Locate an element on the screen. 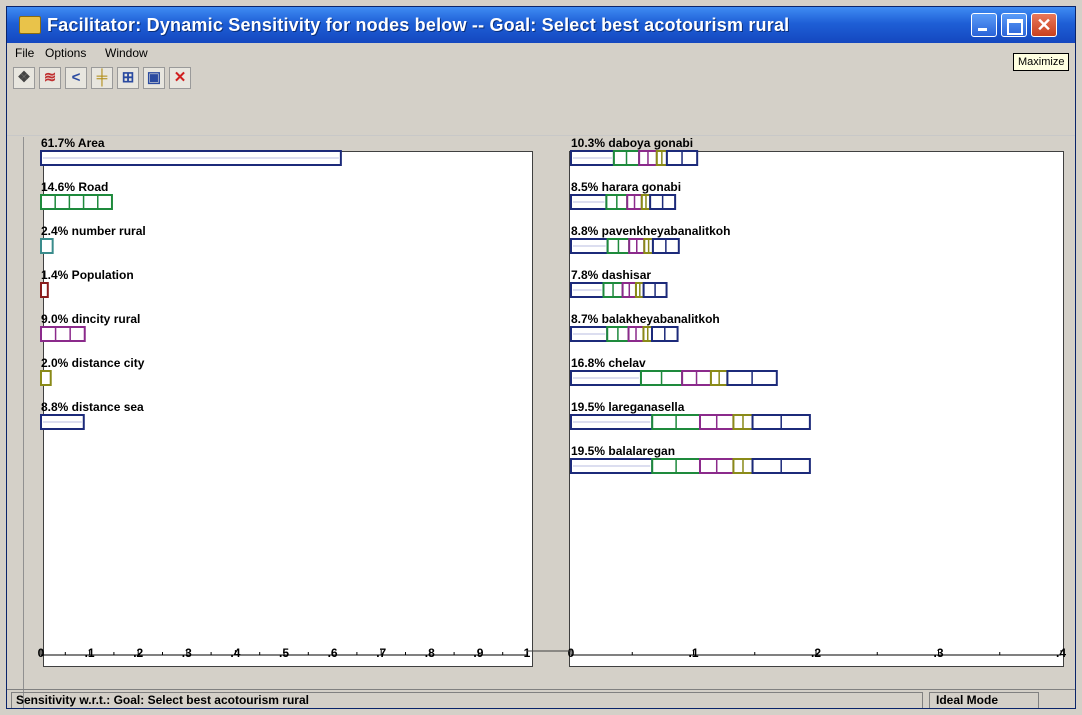 This screenshot has width=1082, height=715. alternative-label: 8.7% balakheyabanalitkoh is located at coordinates (645, 319).